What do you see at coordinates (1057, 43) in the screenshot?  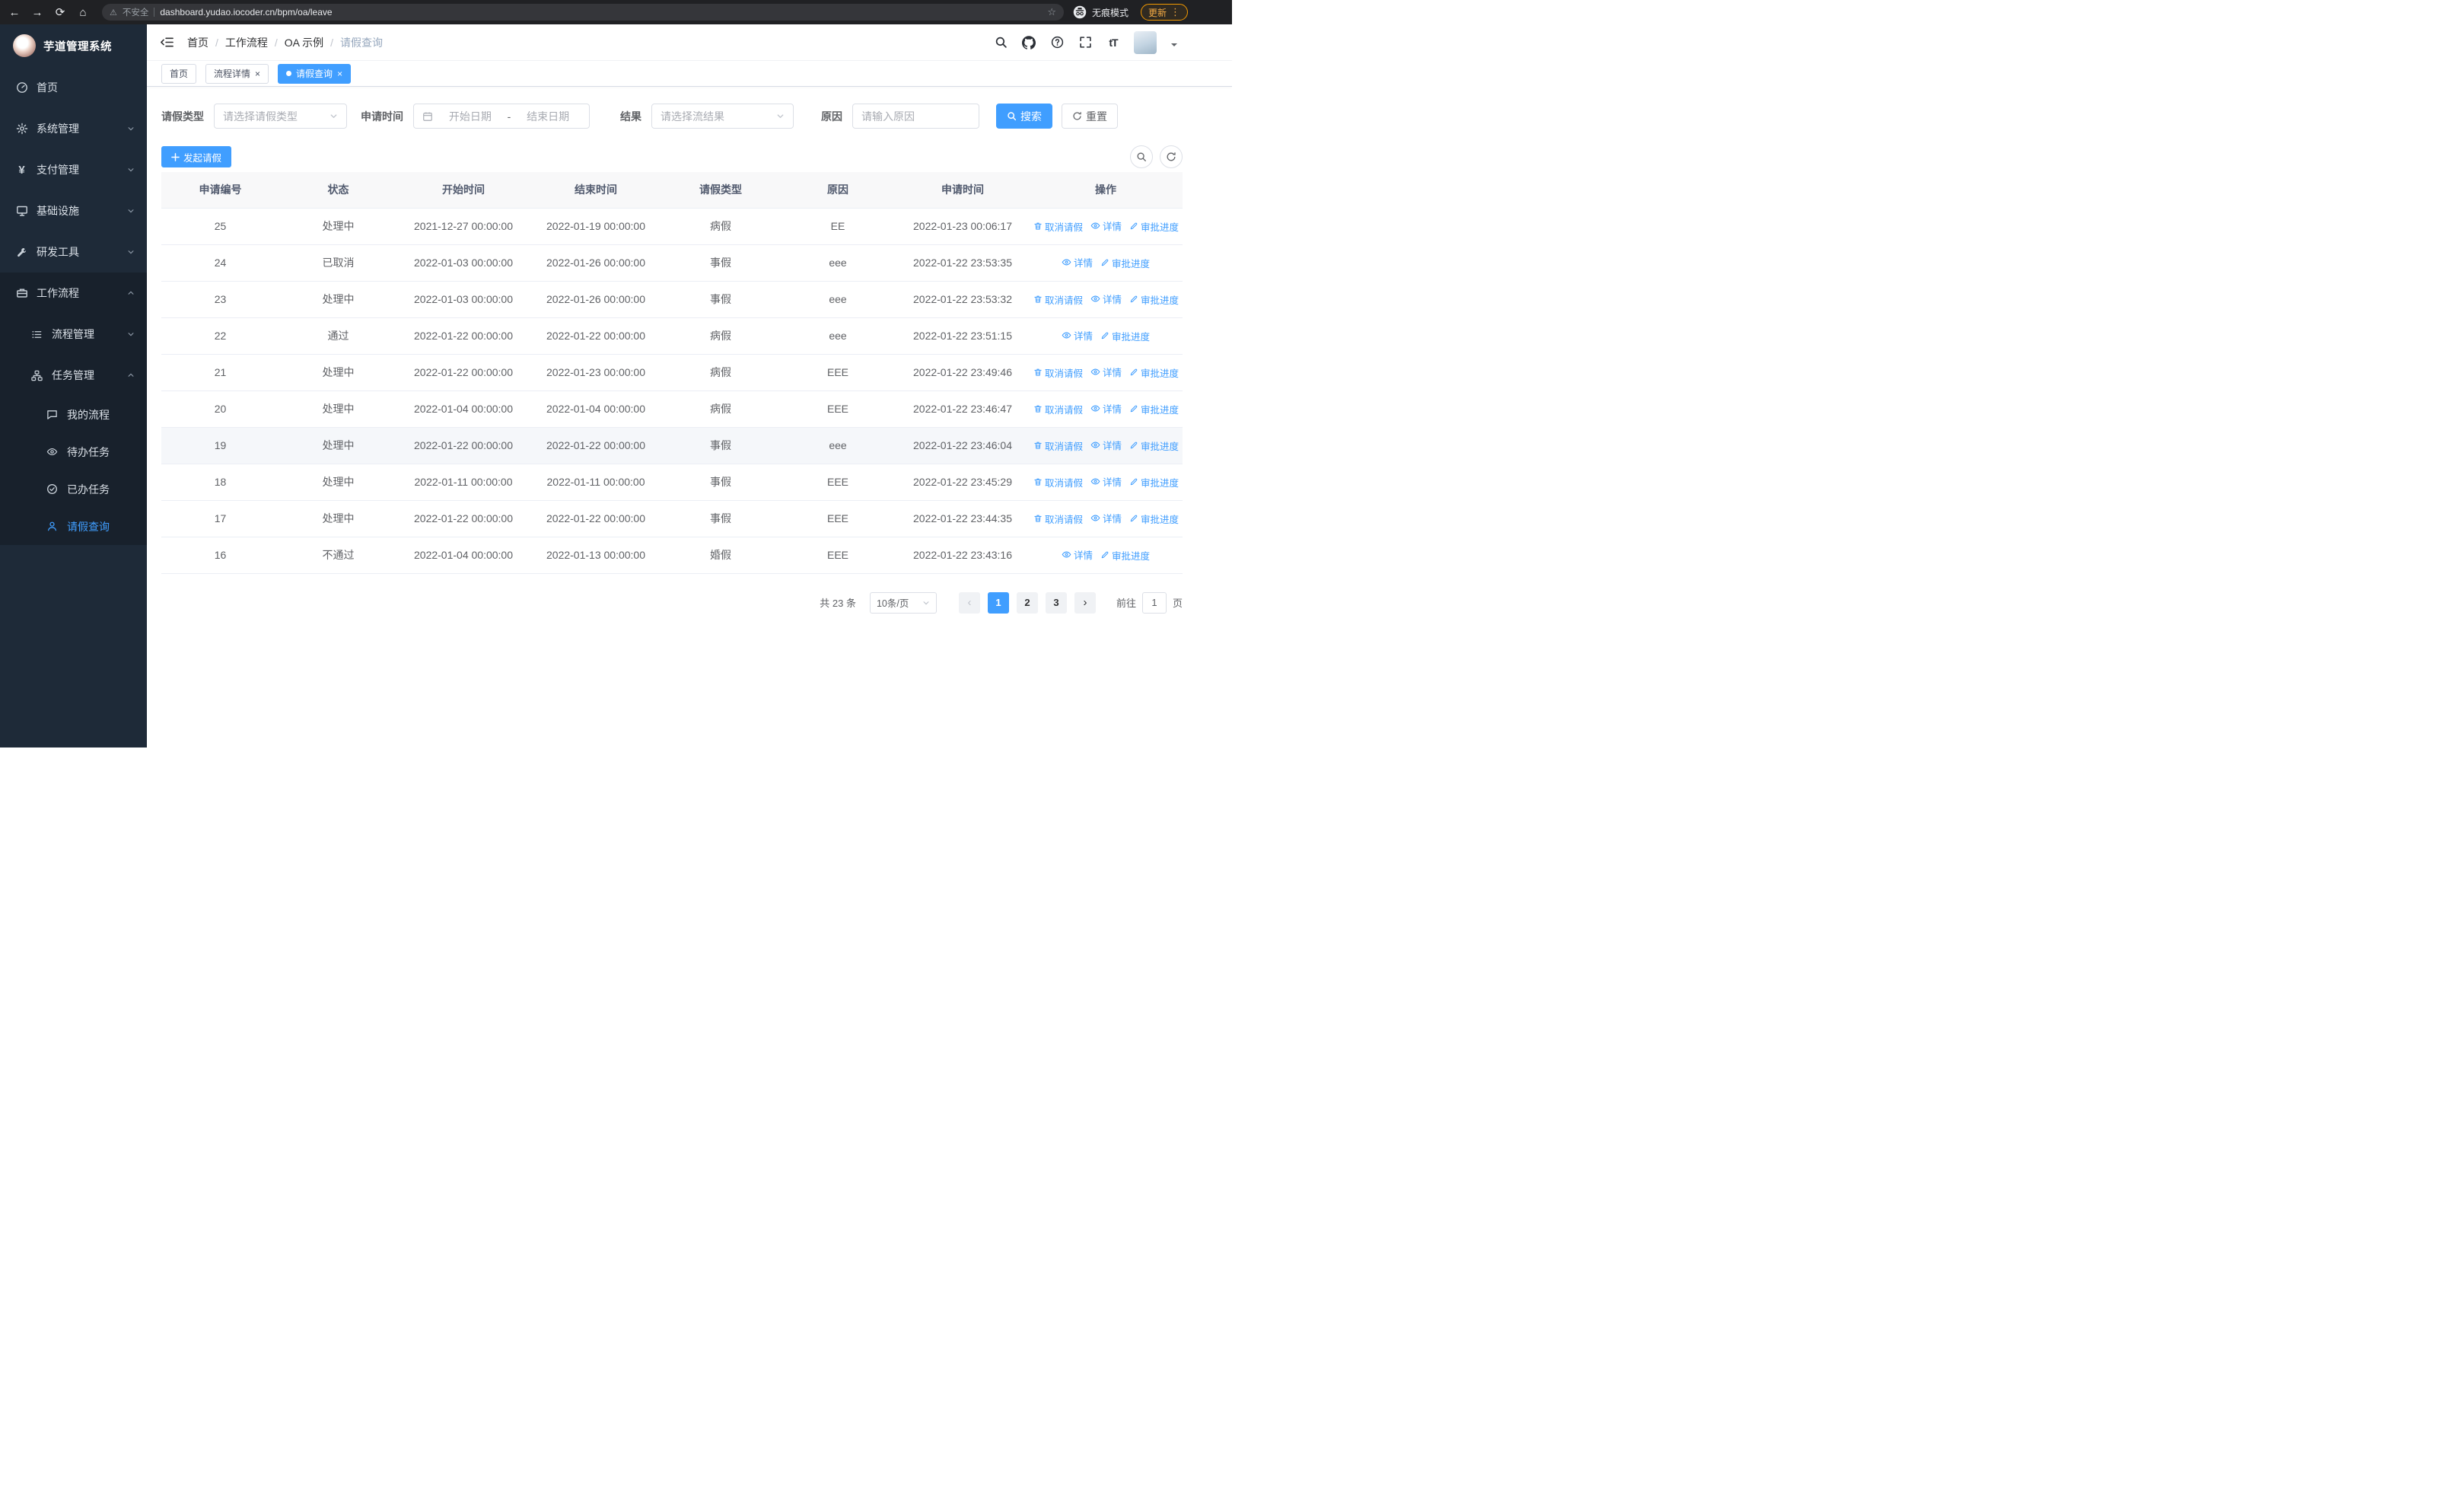 I see `help-icon` at bounding box center [1057, 43].